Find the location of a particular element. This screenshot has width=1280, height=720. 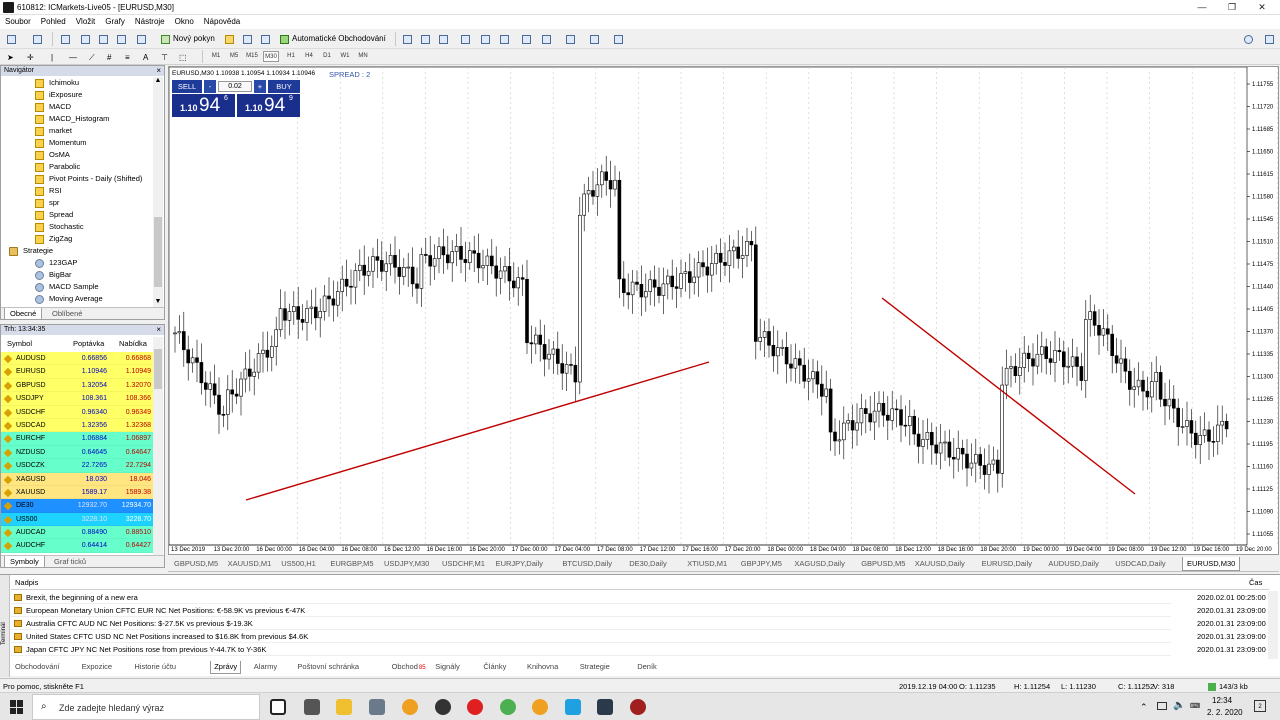

terminal-tab: Strategie is located at coordinates (595, 667).